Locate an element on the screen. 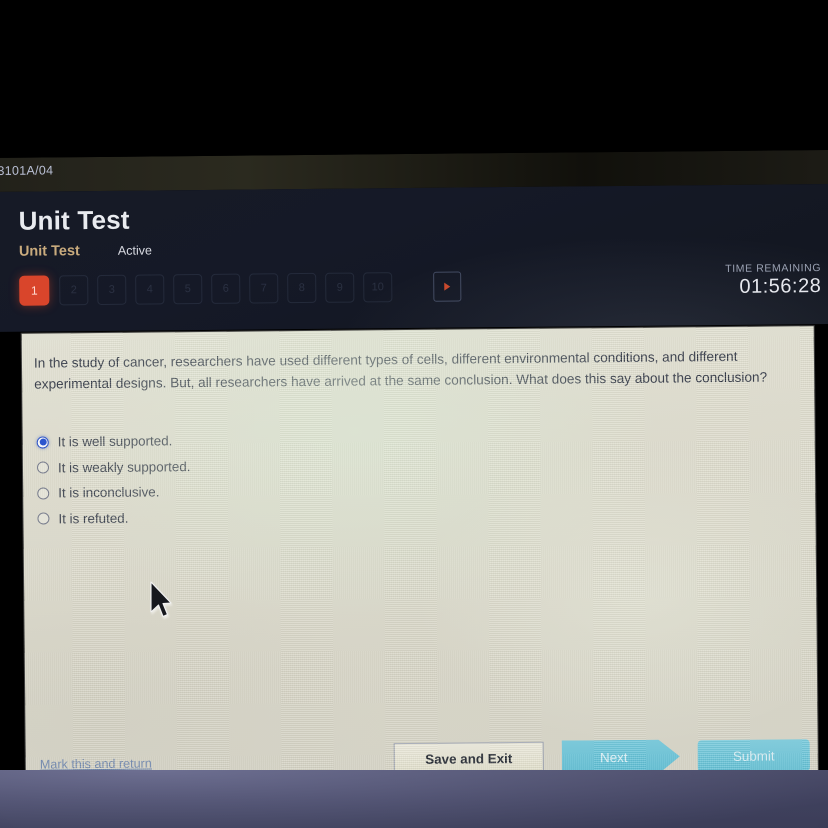 The width and height of the screenshot is (828, 828). question-number-item: 8 is located at coordinates (302, 288).